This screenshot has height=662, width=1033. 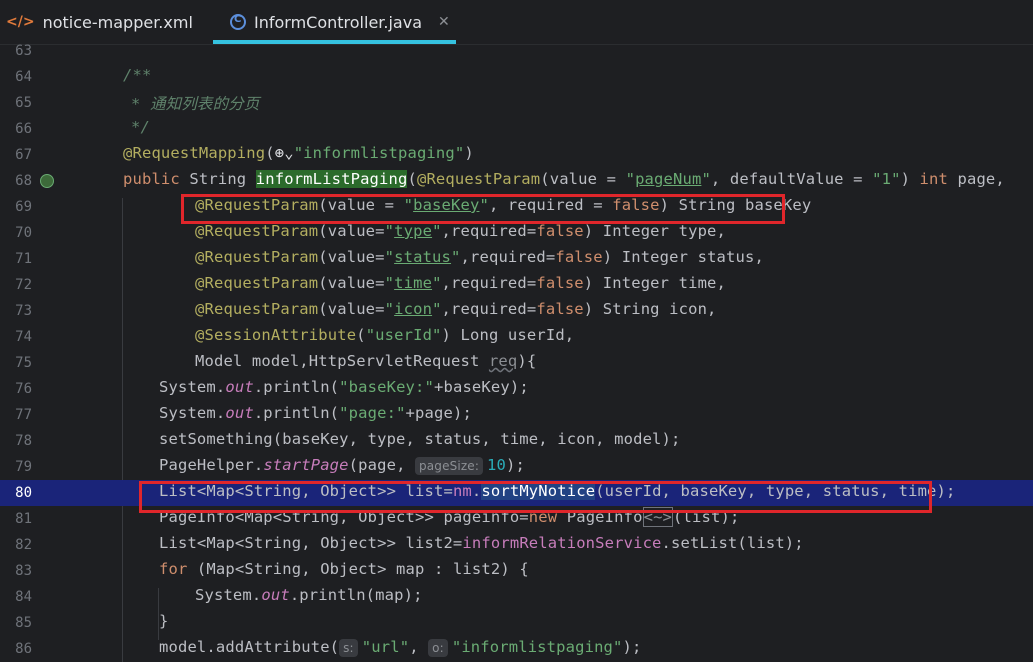 What do you see at coordinates (516, 415) in the screenshot?
I see `code-line: 77 System.out.println("page:"+page);` at bounding box center [516, 415].